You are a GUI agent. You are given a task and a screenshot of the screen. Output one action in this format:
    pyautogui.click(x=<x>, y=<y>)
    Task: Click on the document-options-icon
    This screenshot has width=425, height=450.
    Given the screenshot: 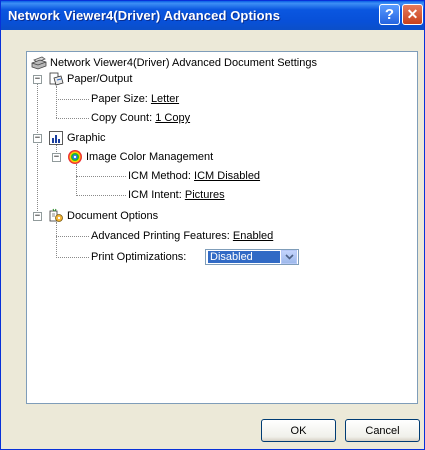 What is the action you would take?
    pyautogui.click(x=56, y=216)
    